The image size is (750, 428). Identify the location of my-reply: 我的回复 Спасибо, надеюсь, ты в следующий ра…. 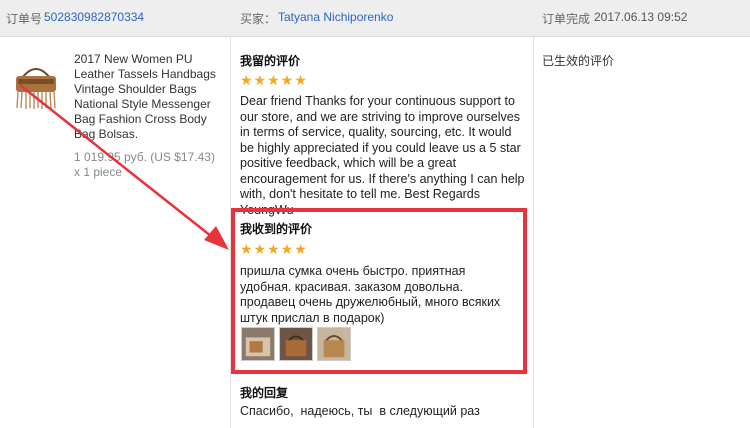
(382, 402).